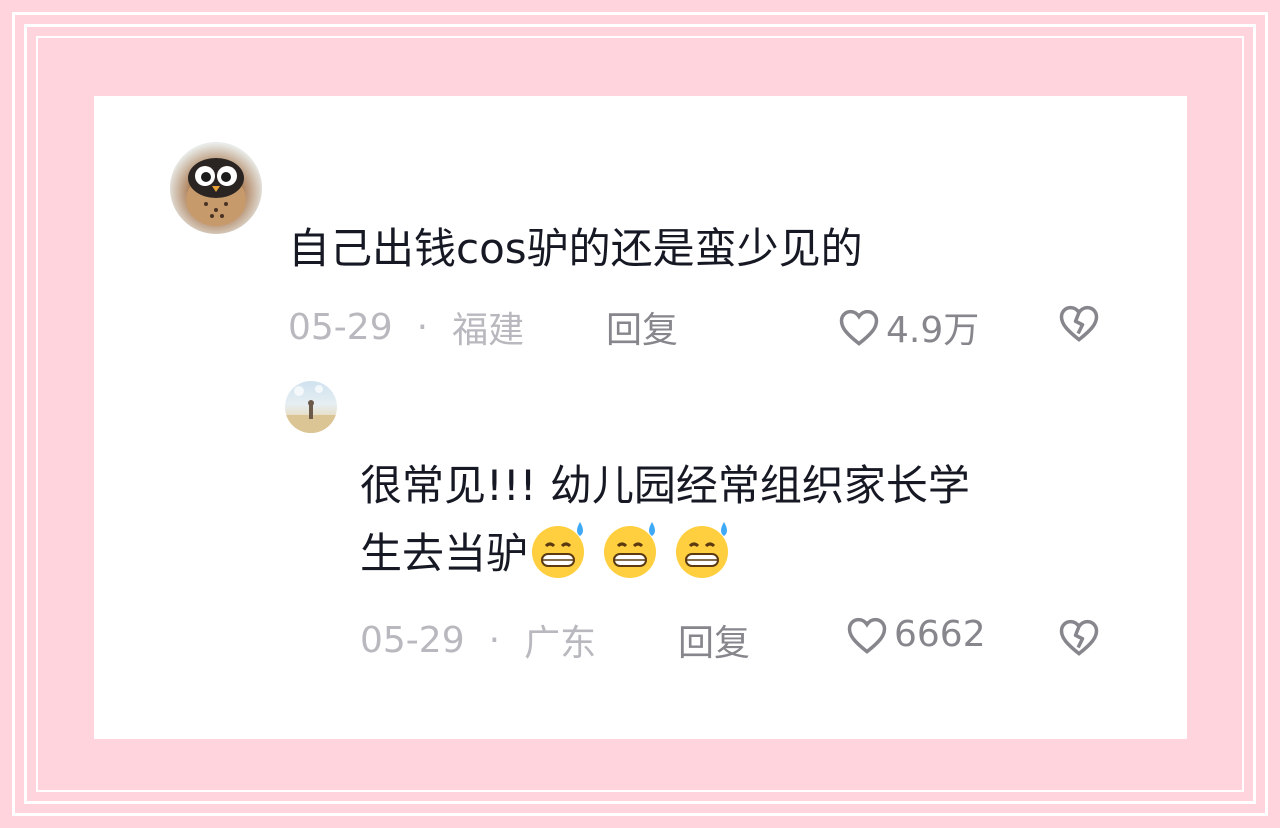 The image size is (1280, 828). I want to click on comment-text-line-2: 生去当驴, so click(750, 552).